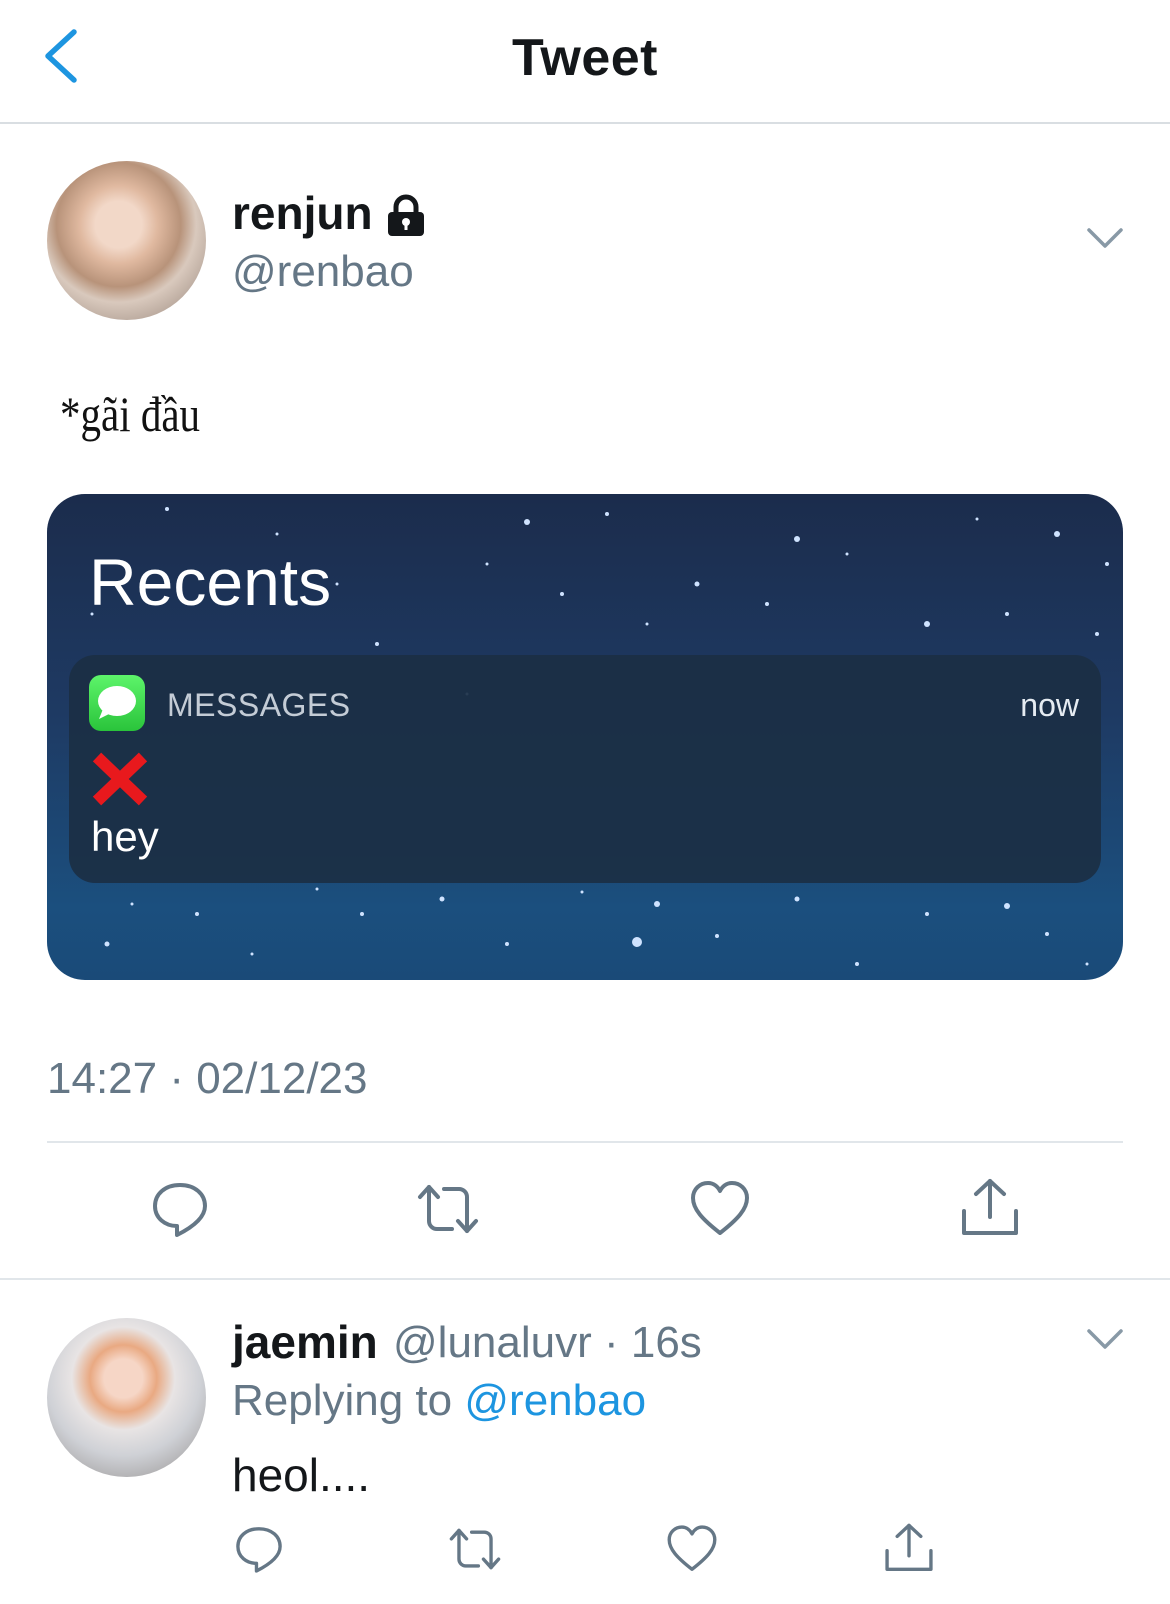 The height and width of the screenshot is (1604, 1170). Describe the element at coordinates (585, 769) in the screenshot. I see `message-notification: MESSAGES now hey` at that location.